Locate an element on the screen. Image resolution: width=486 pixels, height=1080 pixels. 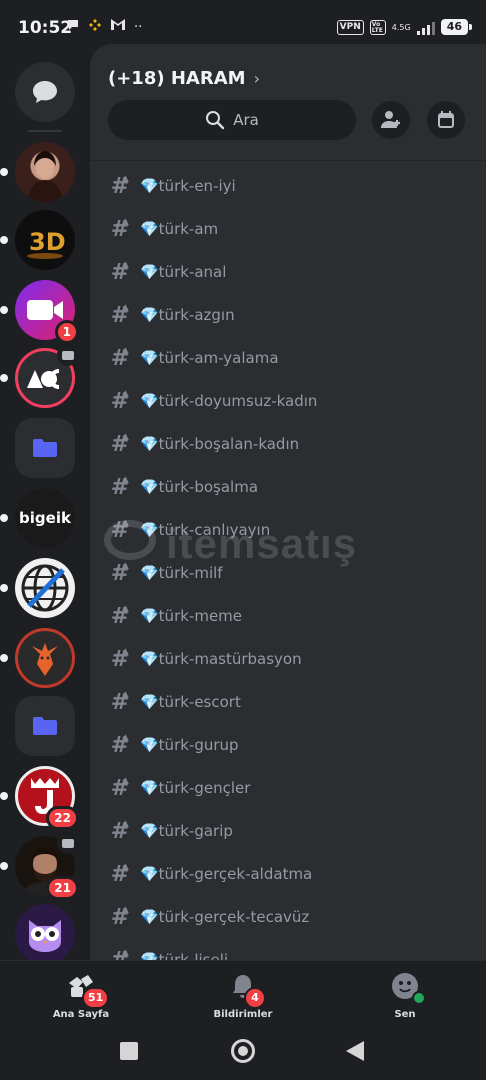
channel-item: # ▲ 💎türk-anal is located at coordinates (288, 272).